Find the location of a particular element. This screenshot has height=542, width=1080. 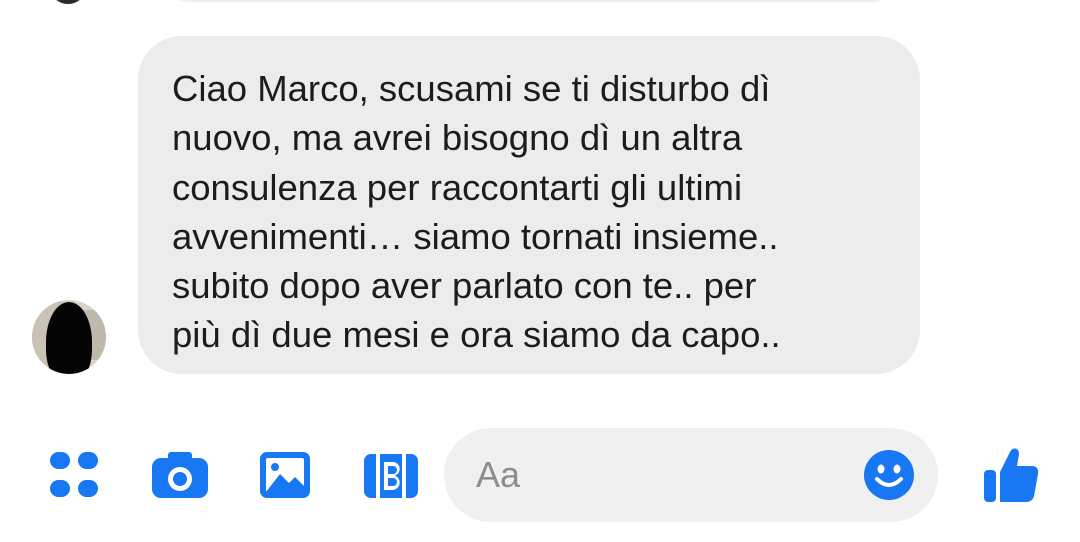

more-apps-icon is located at coordinates (74, 474).